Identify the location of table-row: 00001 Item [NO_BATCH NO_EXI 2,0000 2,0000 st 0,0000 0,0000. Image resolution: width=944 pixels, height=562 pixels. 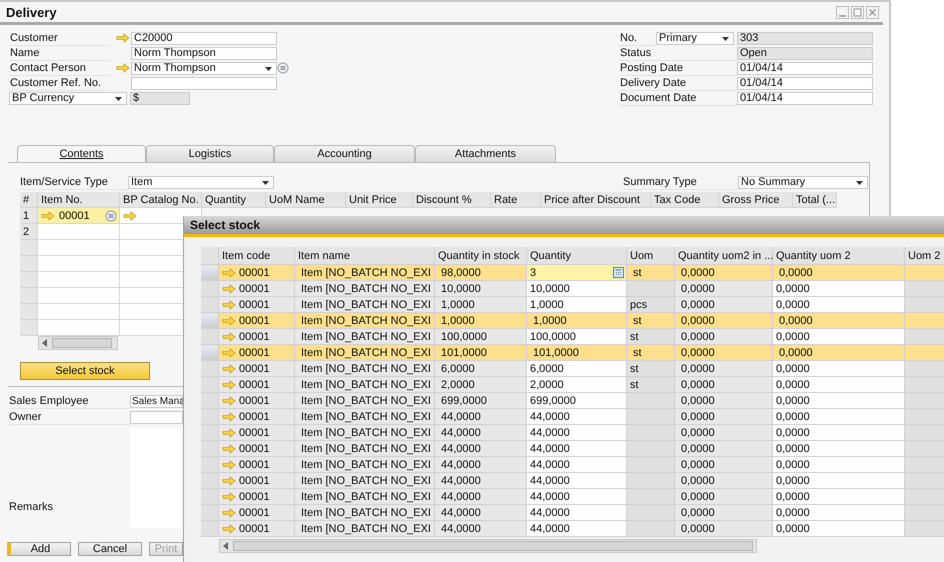
(572, 385).